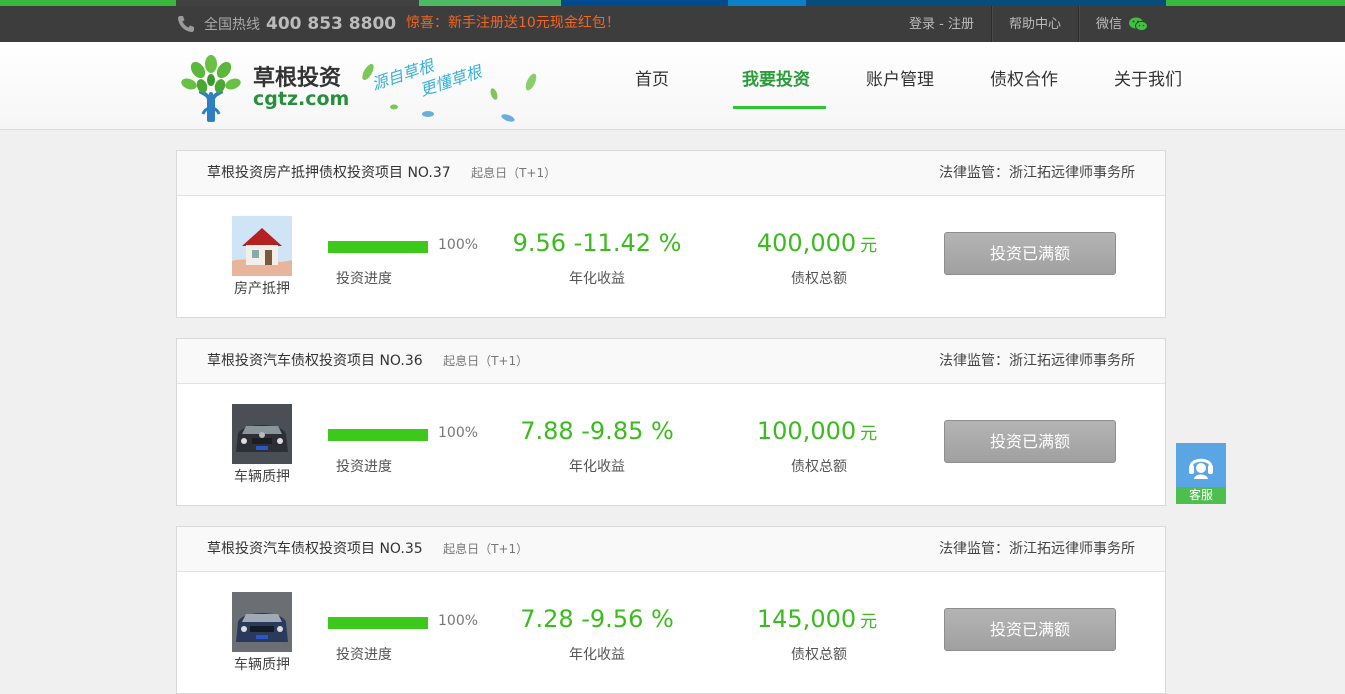 The image size is (1345, 694). I want to click on headset-icon, so click(1201, 468).